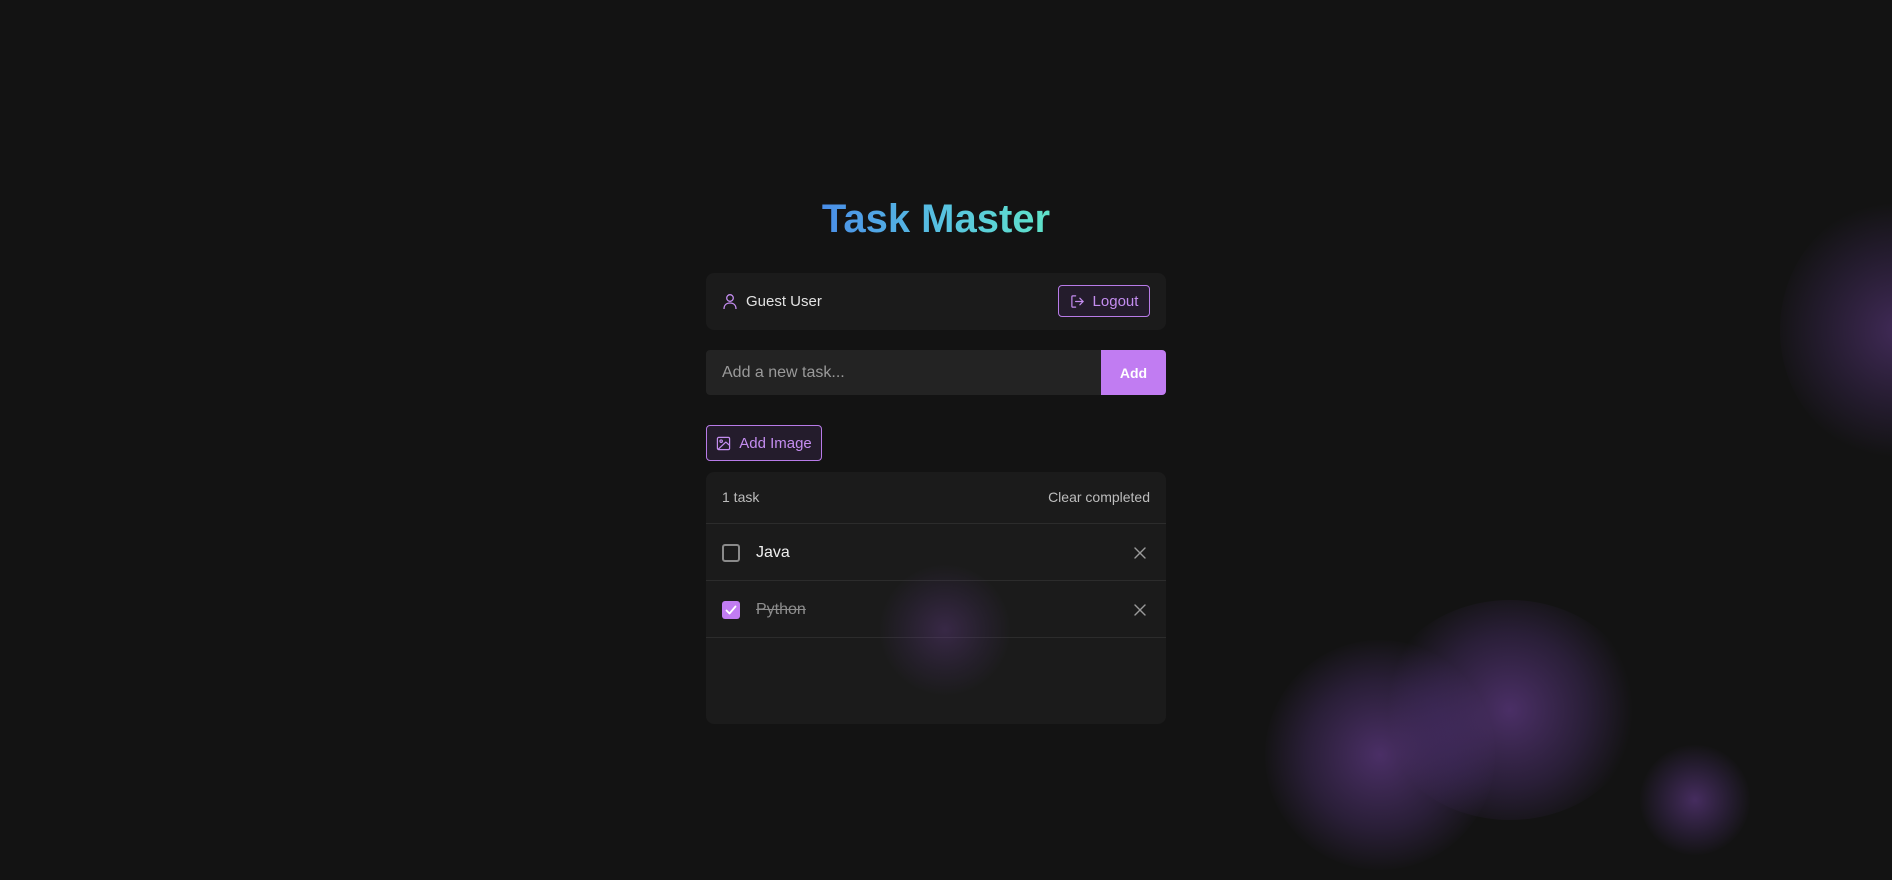 The width and height of the screenshot is (1892, 880). Describe the element at coordinates (784, 301) in the screenshot. I see `user-name: Guest User` at that location.